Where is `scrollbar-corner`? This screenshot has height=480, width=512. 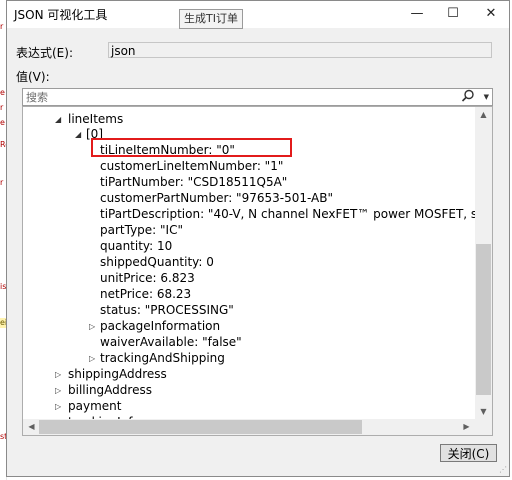
scrollbar-corner is located at coordinates (483, 427).